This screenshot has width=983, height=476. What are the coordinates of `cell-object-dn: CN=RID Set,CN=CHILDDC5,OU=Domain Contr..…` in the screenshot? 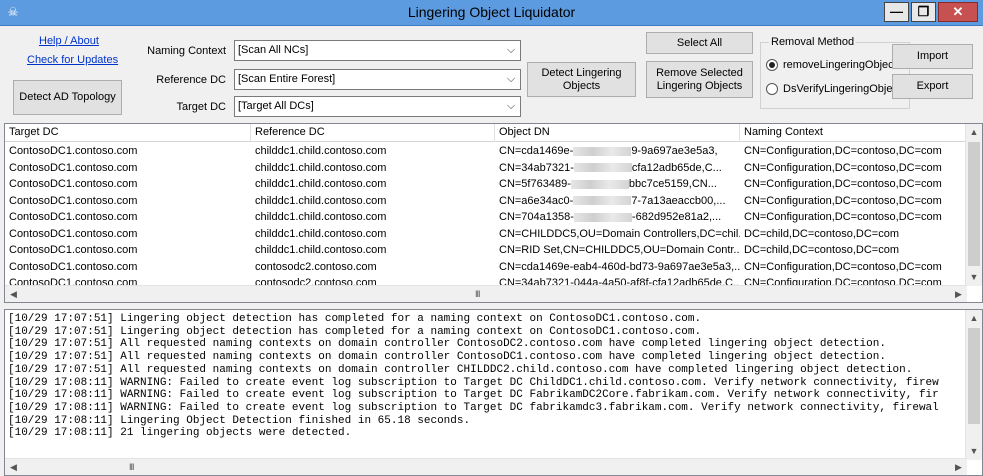 It's located at (617, 250).